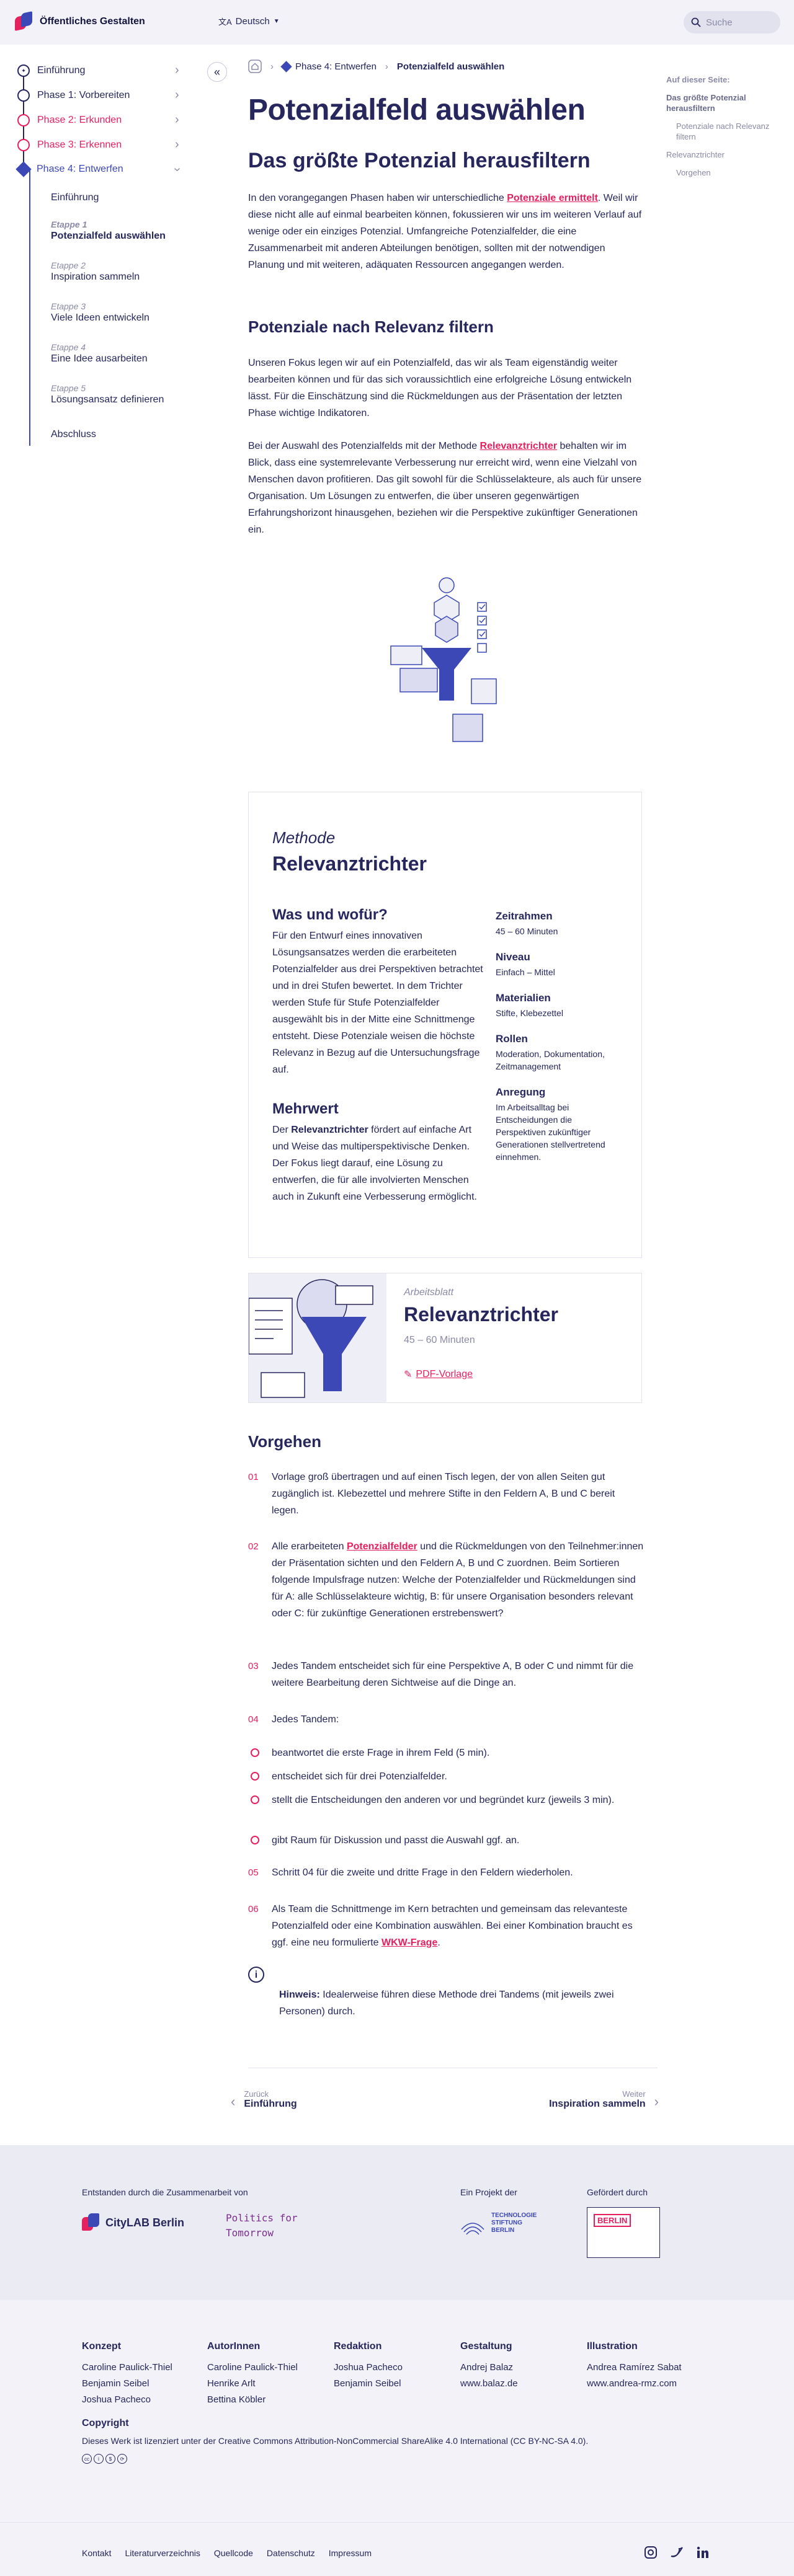 This screenshot has height=2576, width=794. I want to click on worksheet-illustration, so click(317, 1338).